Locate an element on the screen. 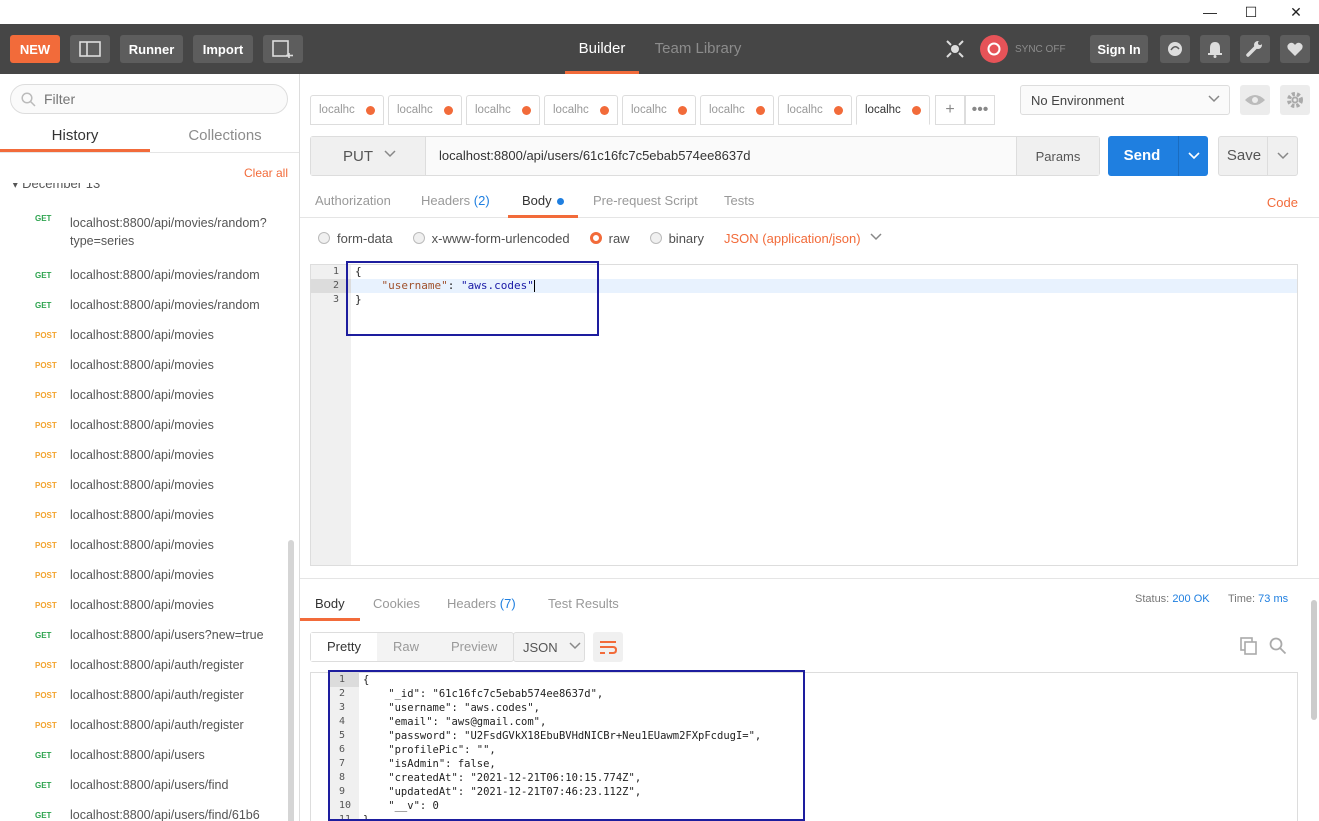 This screenshot has width=1319, height=821. import-button: Import is located at coordinates (223, 49).